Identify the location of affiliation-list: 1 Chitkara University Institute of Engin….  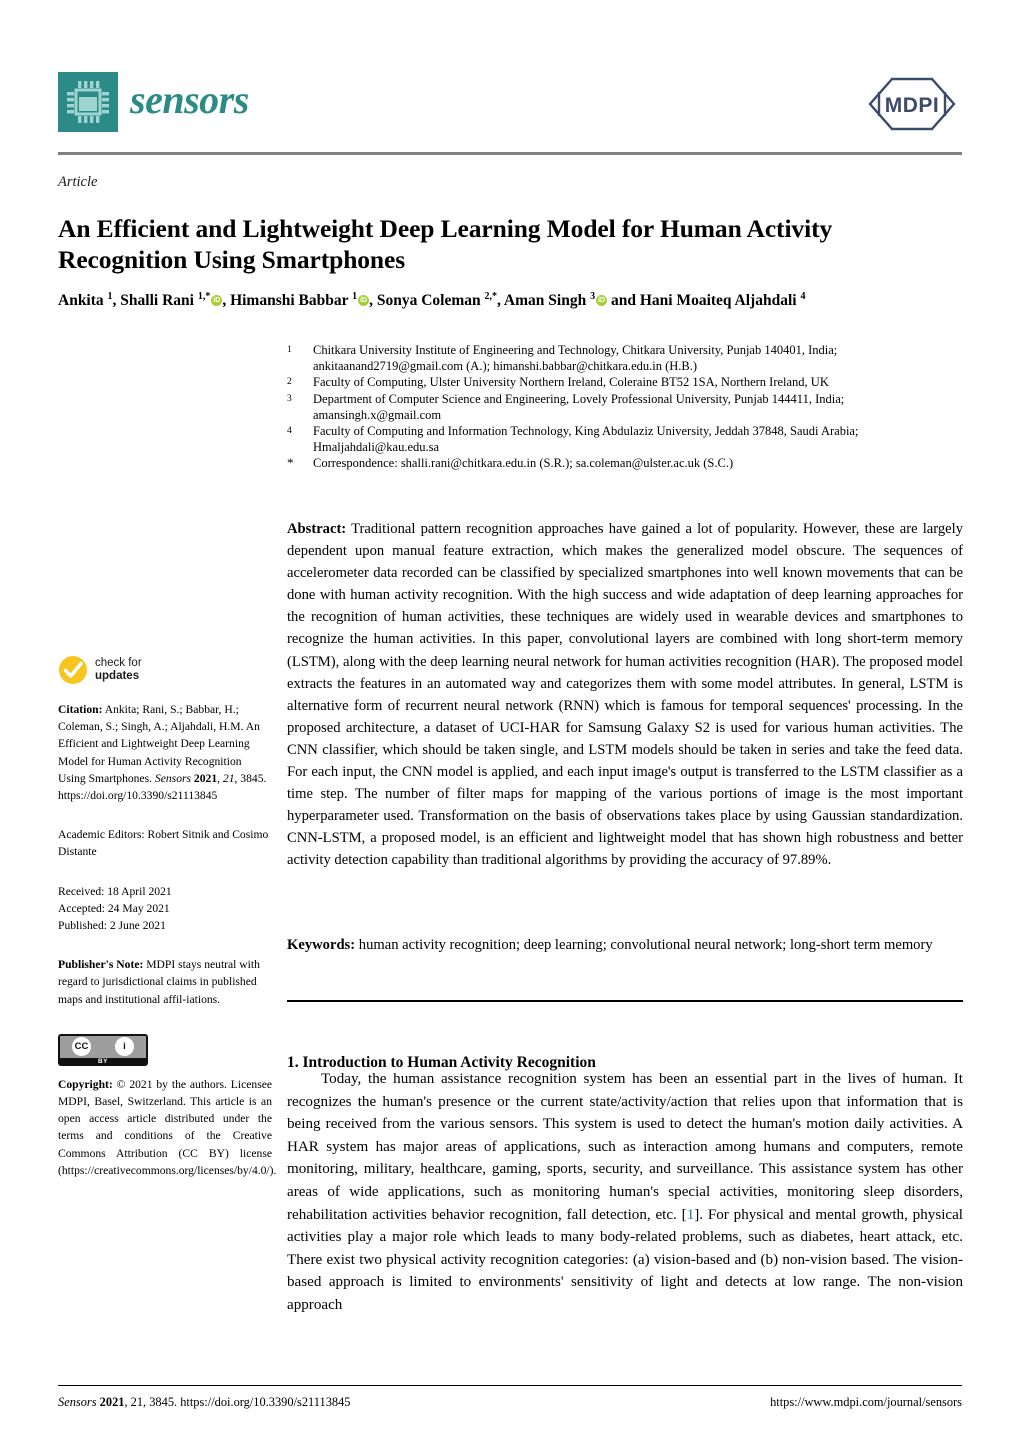
(625, 407).